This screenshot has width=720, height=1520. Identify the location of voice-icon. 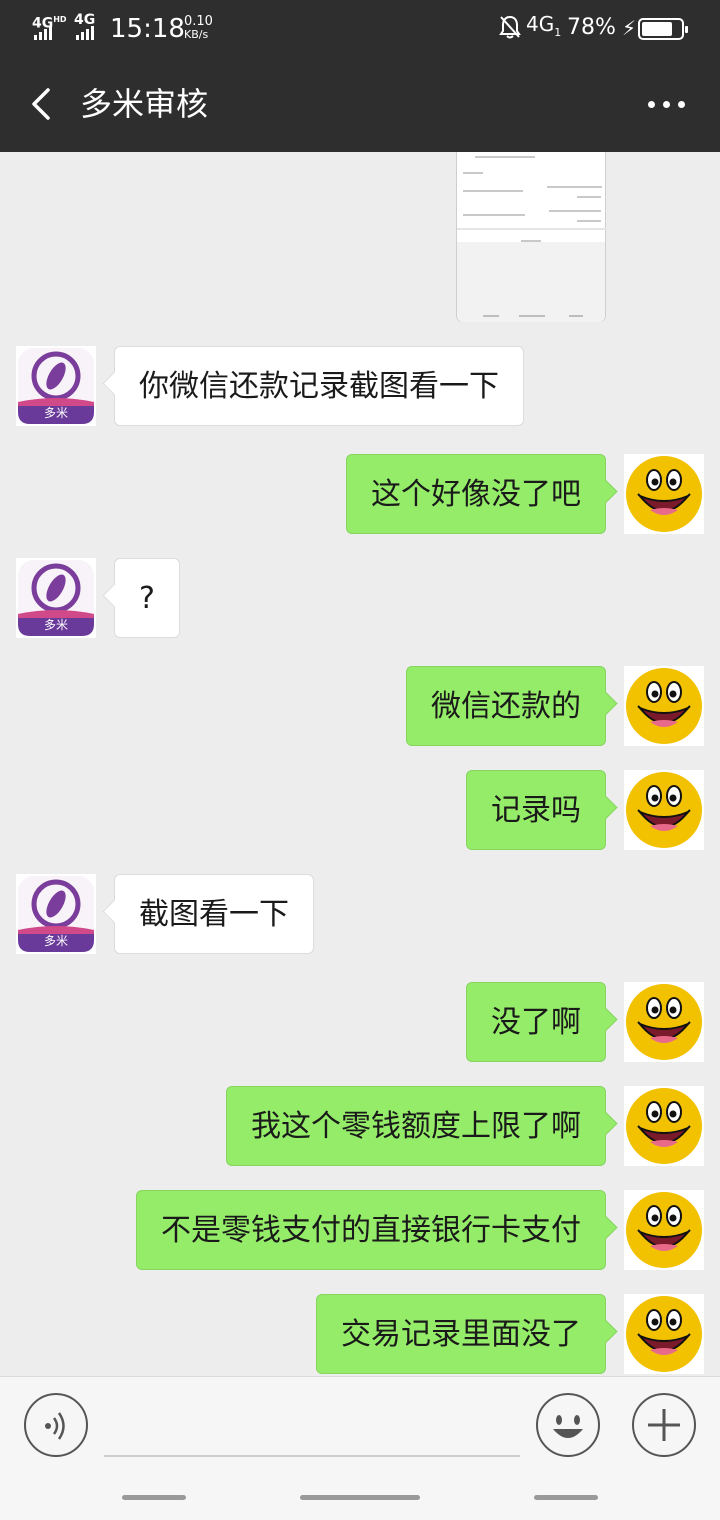
(56, 1425).